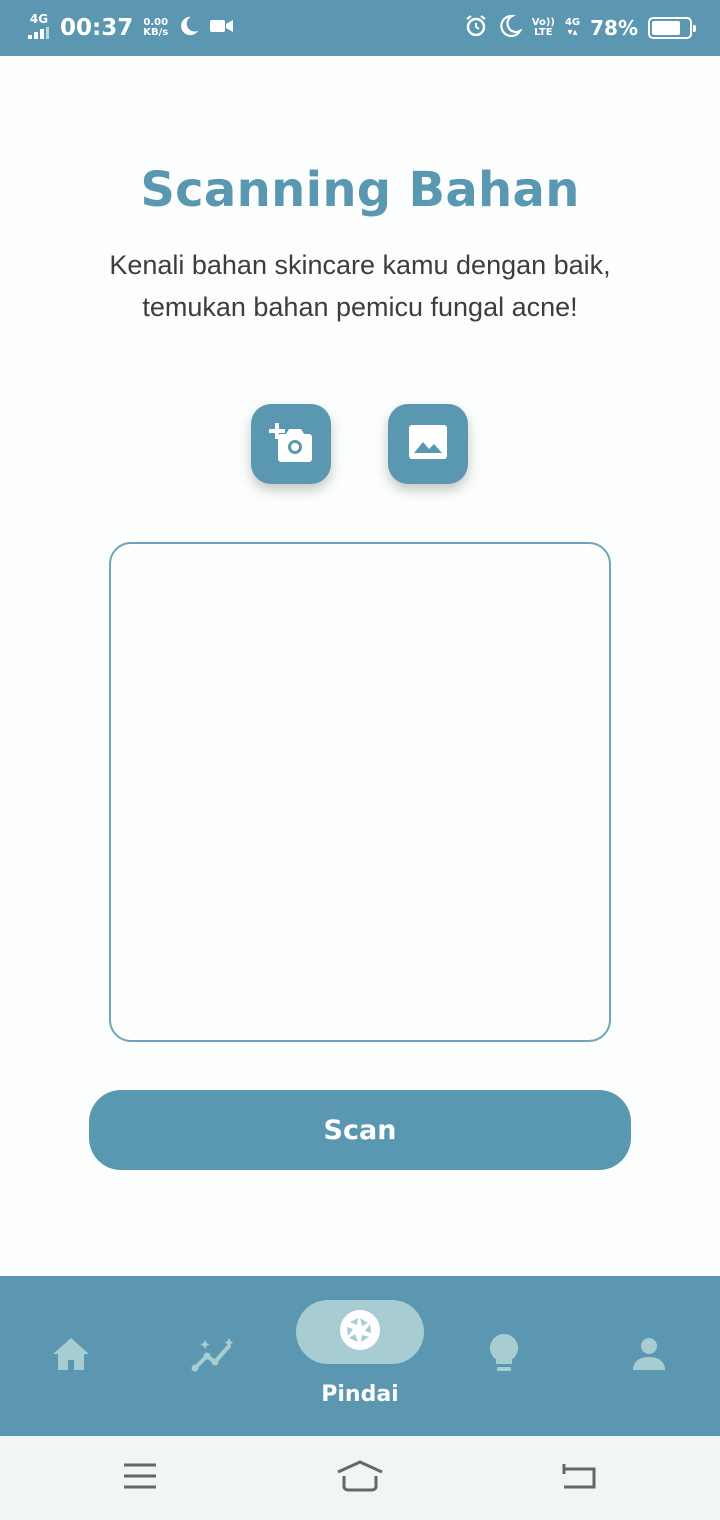 This screenshot has width=720, height=1520. What do you see at coordinates (614, 28) in the screenshot?
I see `battery-percent: 78%` at bounding box center [614, 28].